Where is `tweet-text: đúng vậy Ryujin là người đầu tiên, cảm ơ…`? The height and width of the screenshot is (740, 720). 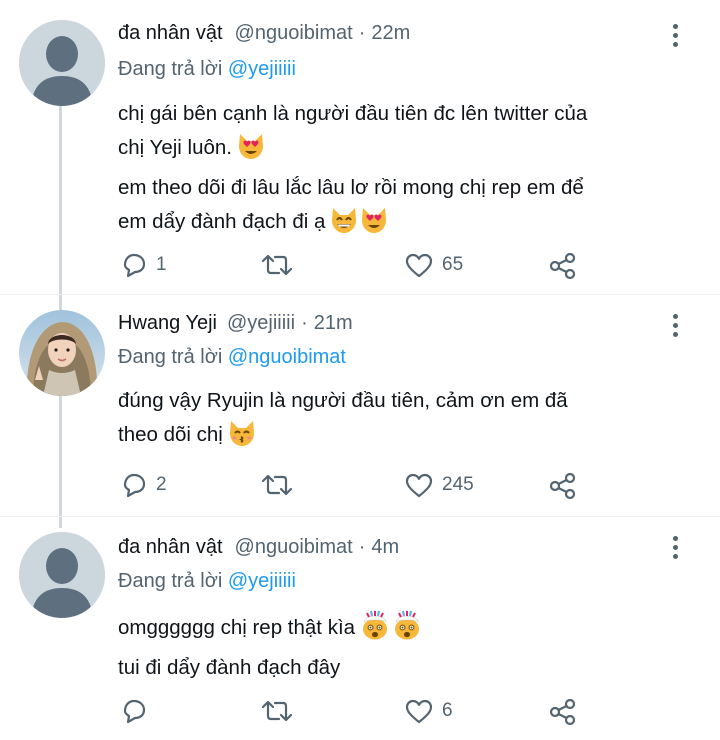 tweet-text: đúng vậy Ryujin là người đầu tiên, cảm ơ… is located at coordinates (398, 421).